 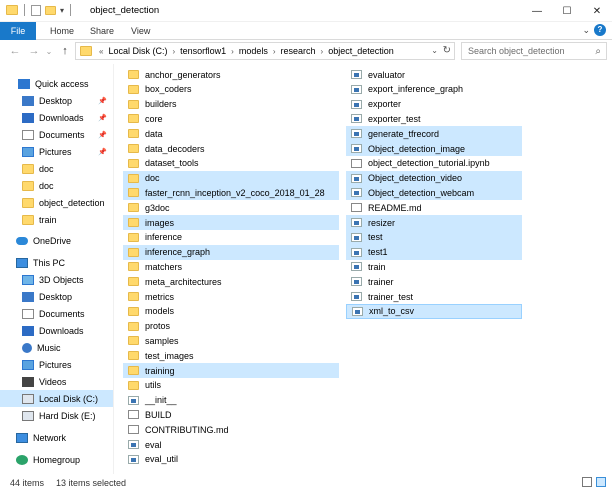 What do you see at coordinates (102, 31) in the screenshot?
I see `tab-share: Share` at bounding box center [102, 31].